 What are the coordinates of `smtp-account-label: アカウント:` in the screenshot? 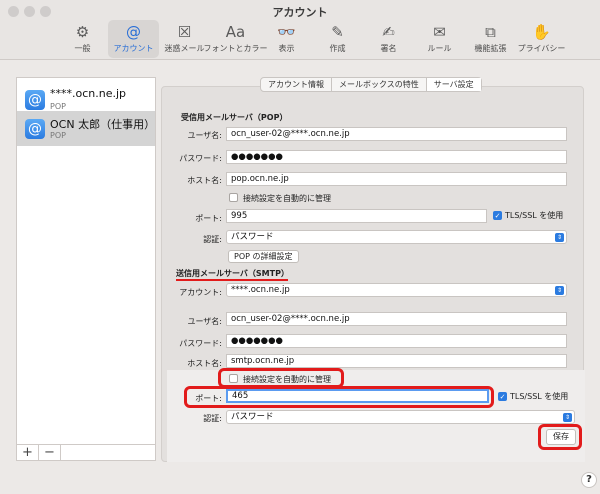 It's located at (200, 292).